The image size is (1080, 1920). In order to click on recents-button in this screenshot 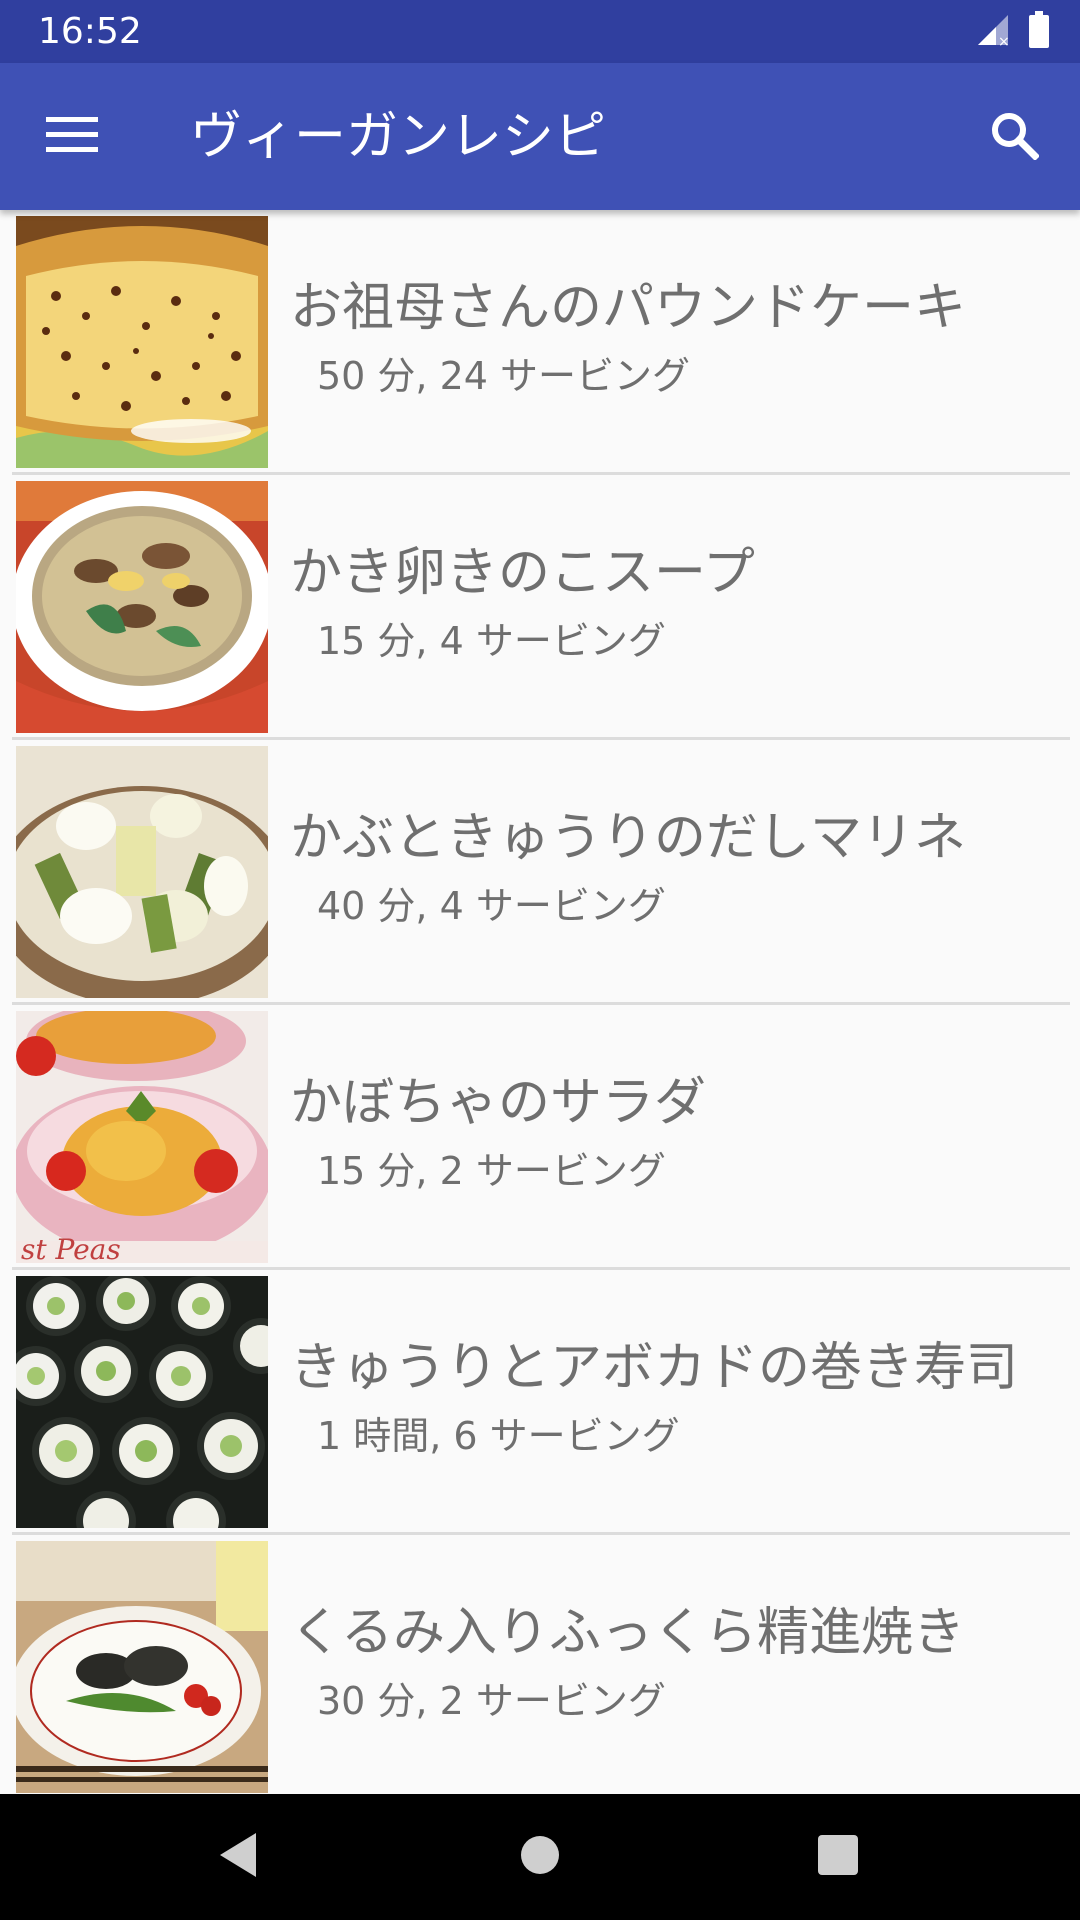, I will do `click(838, 1857)`.